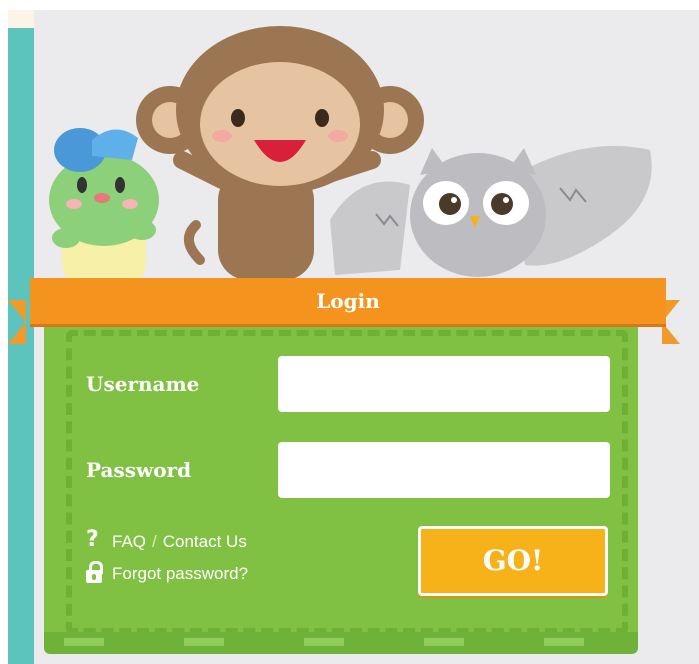 Image resolution: width=699 pixels, height=664 pixels. What do you see at coordinates (94, 577) in the screenshot?
I see `lock-hole` at bounding box center [94, 577].